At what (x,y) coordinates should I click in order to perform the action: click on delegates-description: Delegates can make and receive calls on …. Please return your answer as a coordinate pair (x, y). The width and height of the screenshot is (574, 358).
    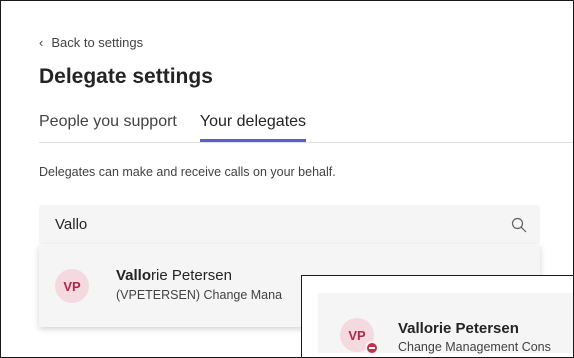
    Looking at the image, I should click on (187, 172).